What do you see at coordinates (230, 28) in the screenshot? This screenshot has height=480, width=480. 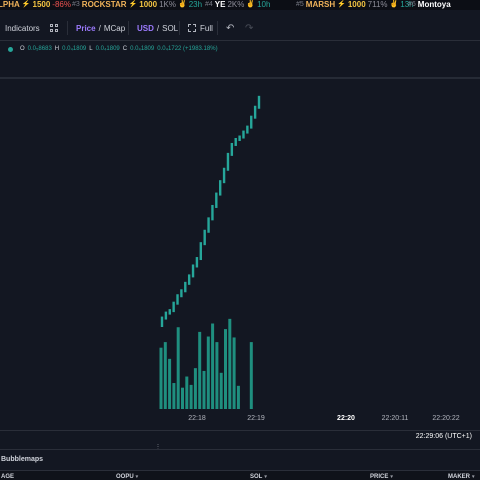 I see `undo-button: ↶` at bounding box center [230, 28].